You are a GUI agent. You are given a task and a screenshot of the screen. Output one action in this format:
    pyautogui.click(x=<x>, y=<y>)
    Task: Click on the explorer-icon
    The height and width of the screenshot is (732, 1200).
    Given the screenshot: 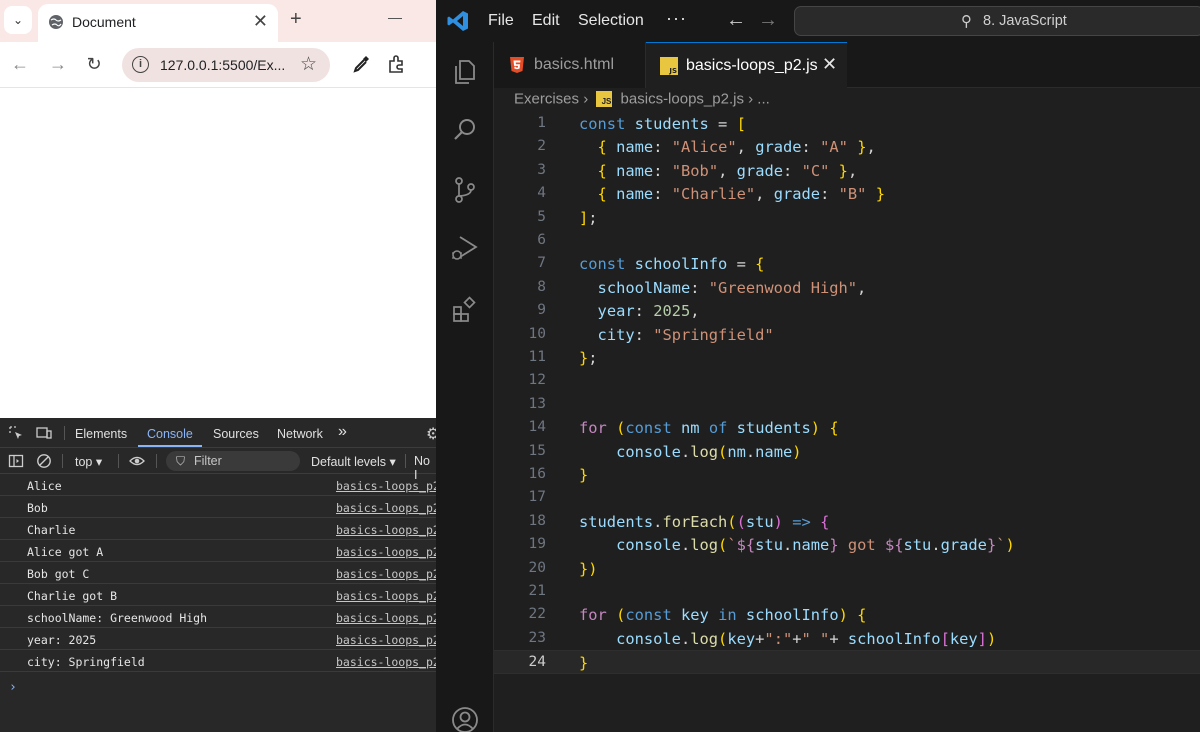 What is the action you would take?
    pyautogui.click(x=465, y=72)
    